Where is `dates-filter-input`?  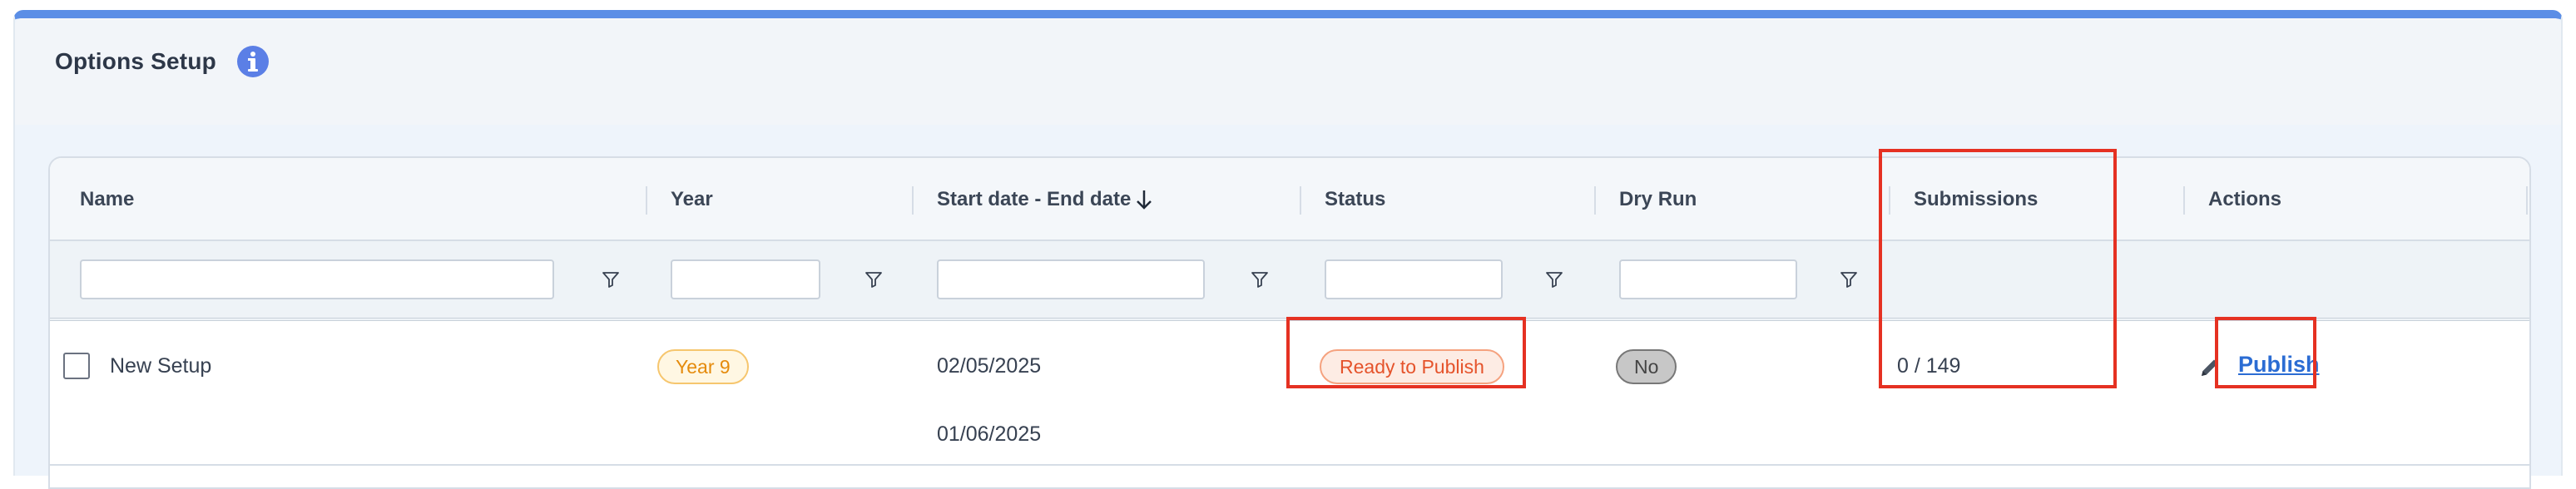
dates-filter-input is located at coordinates (1071, 279).